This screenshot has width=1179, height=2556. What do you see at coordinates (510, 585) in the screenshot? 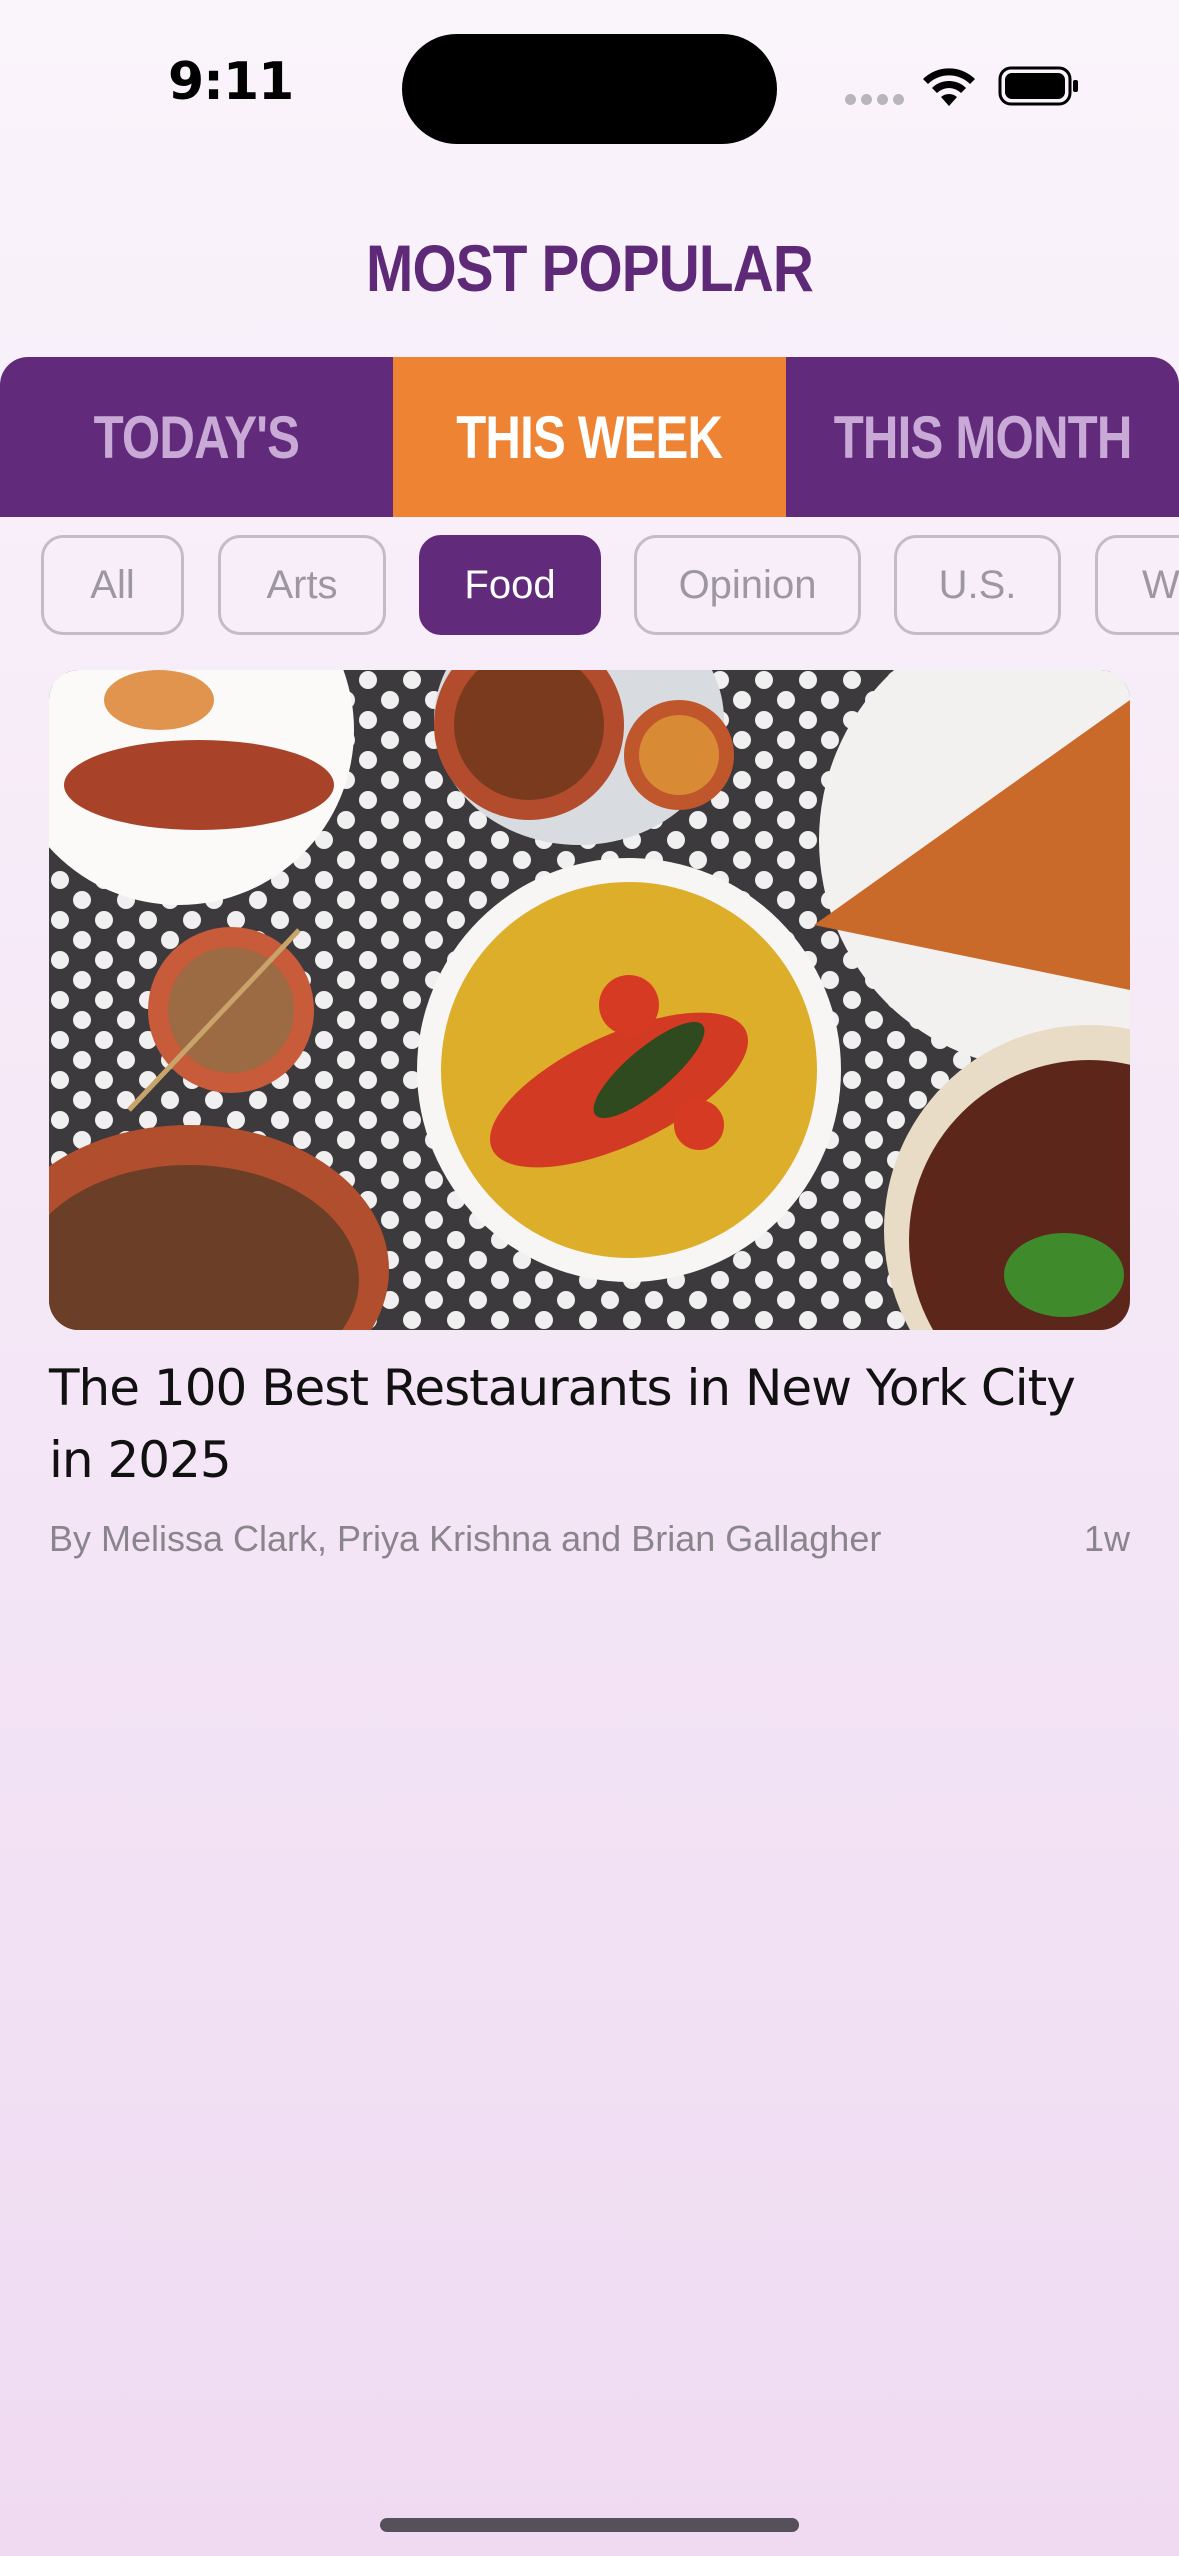
I see `chip-food: Food` at bounding box center [510, 585].